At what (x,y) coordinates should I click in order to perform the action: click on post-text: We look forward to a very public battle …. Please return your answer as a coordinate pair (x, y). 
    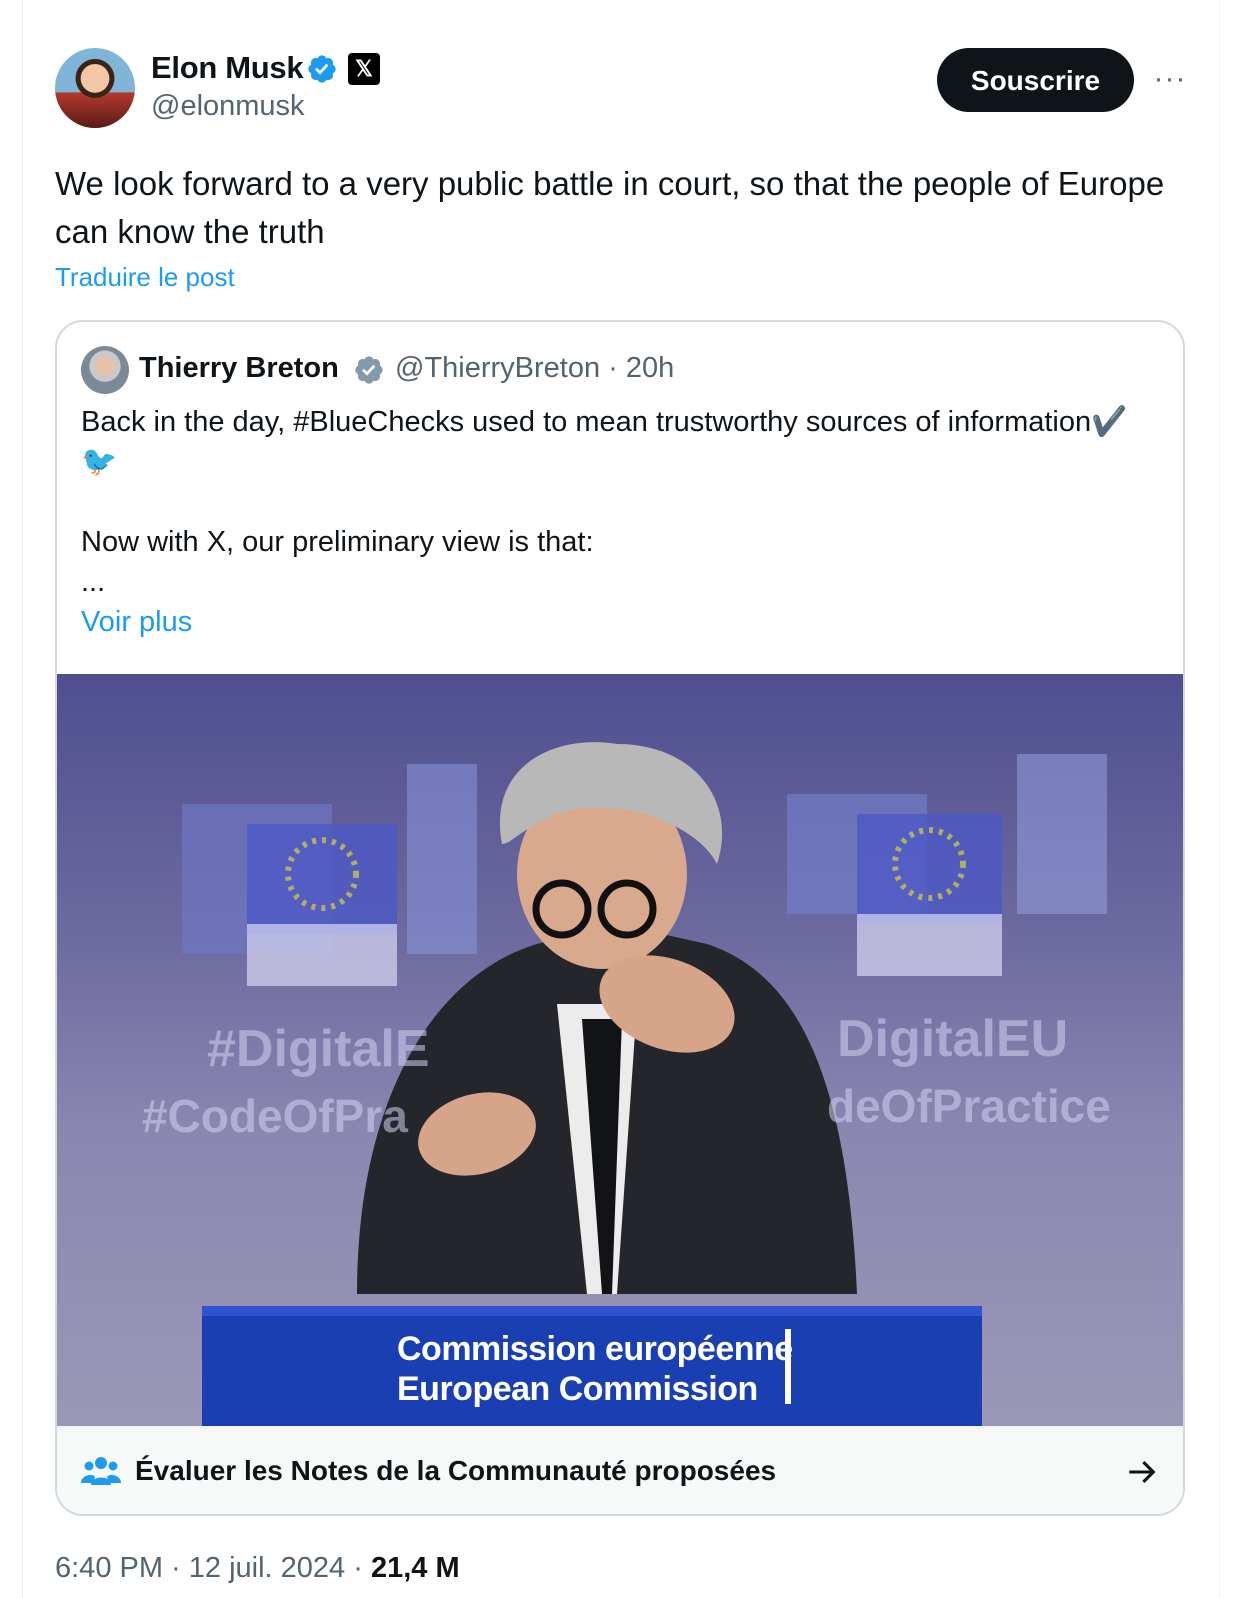
    Looking at the image, I should click on (610, 207).